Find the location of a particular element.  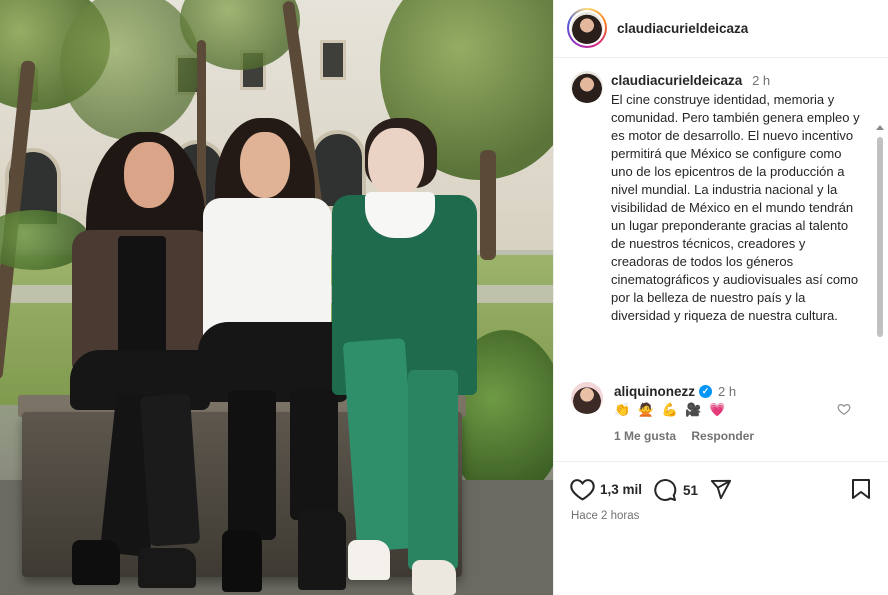

comment-action: 51 is located at coordinates (675, 490).